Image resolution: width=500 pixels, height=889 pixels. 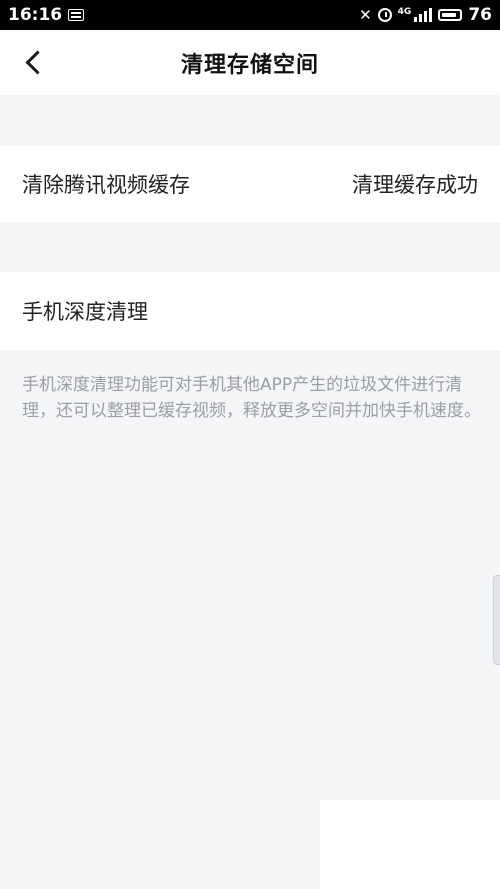 What do you see at coordinates (496, 620) in the screenshot?
I see `floating-edge-handle` at bounding box center [496, 620].